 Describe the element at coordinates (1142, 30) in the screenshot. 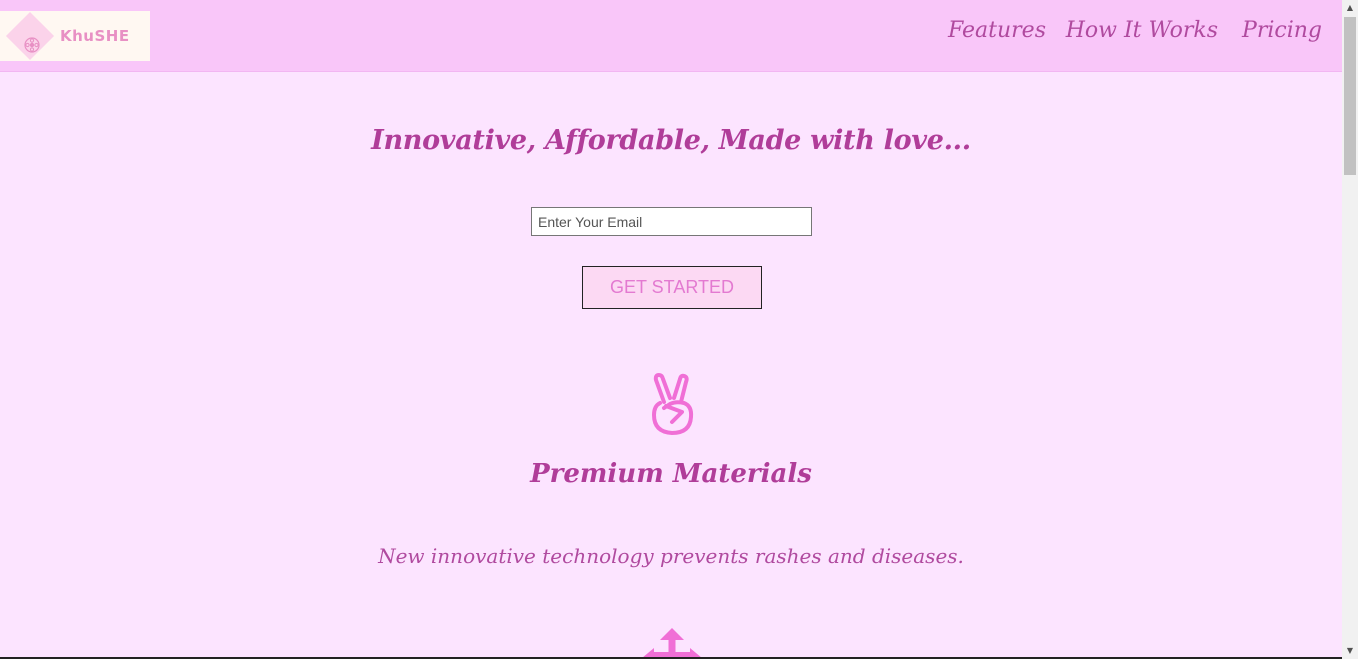

I see `nav-link-how-it-works: How It Works` at that location.